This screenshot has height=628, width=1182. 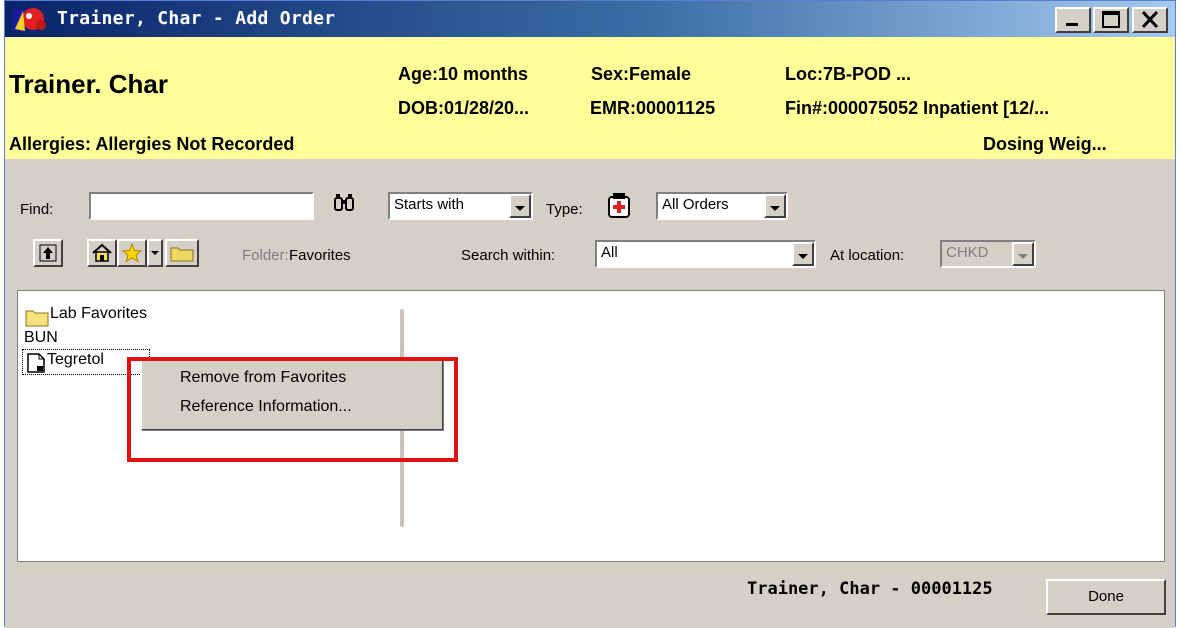 I want to click on highlight-box, so click(x=292, y=409).